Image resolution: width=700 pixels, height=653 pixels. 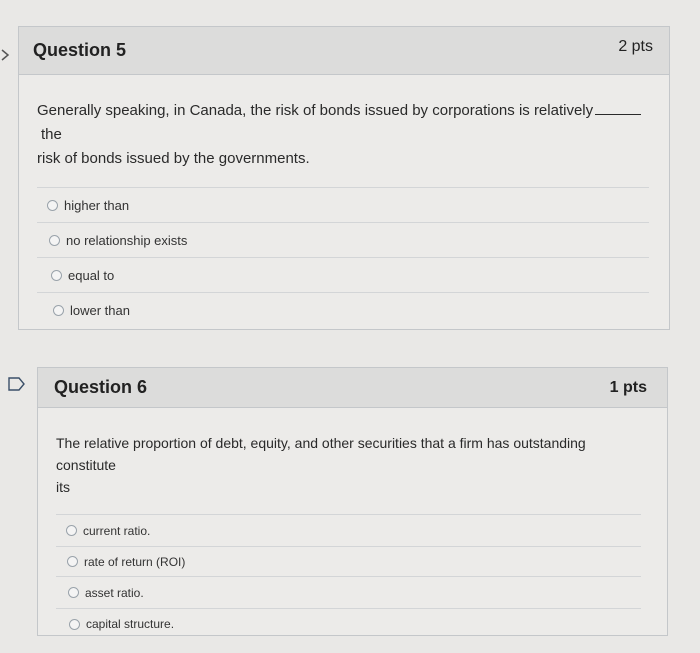 I want to click on option-lower-than: lower than, so click(x=343, y=310).